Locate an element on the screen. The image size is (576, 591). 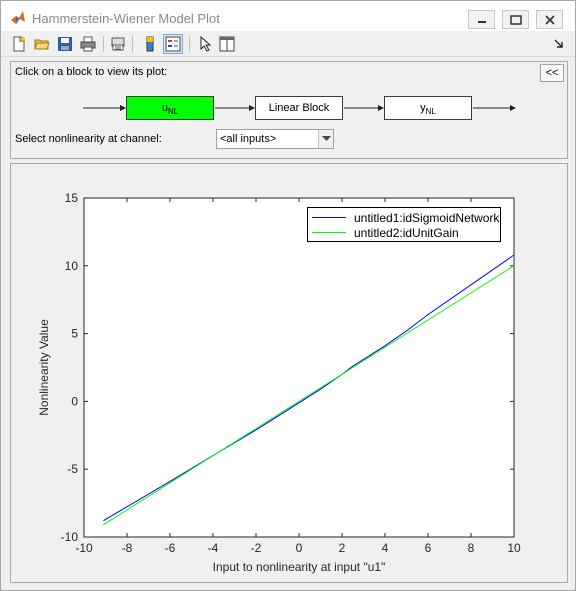
x-tick-label: 10 is located at coordinates (514, 548).